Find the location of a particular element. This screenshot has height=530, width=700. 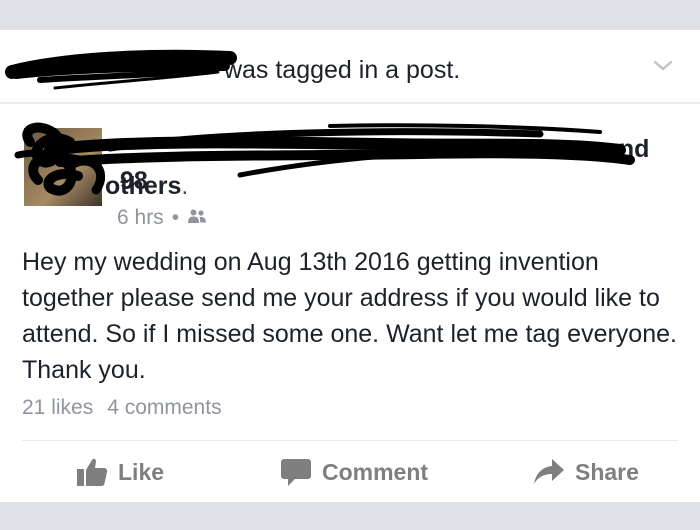

comment-button: Comment is located at coordinates (354, 472).